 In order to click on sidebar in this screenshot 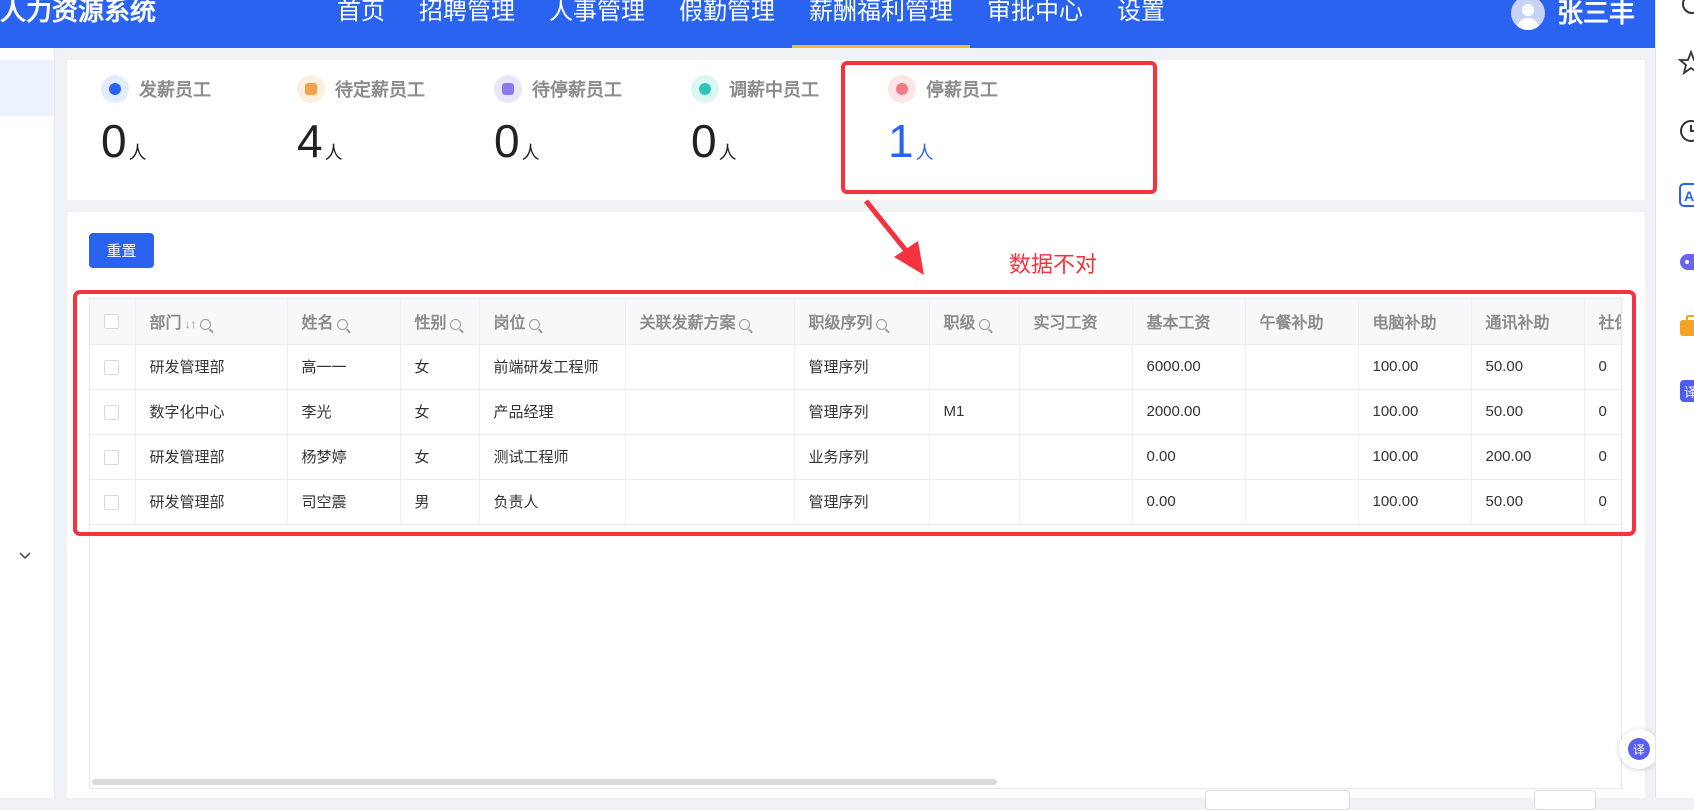, I will do `click(27, 423)`.